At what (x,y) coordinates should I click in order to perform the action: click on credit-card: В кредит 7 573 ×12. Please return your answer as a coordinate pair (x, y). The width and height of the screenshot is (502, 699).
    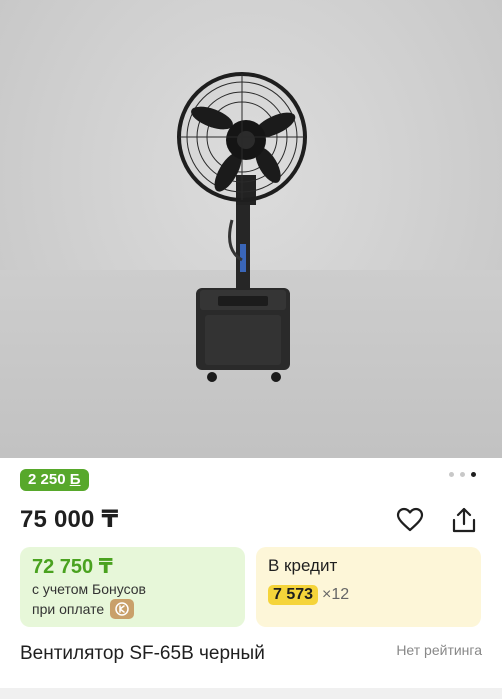
    Looking at the image, I should click on (368, 587).